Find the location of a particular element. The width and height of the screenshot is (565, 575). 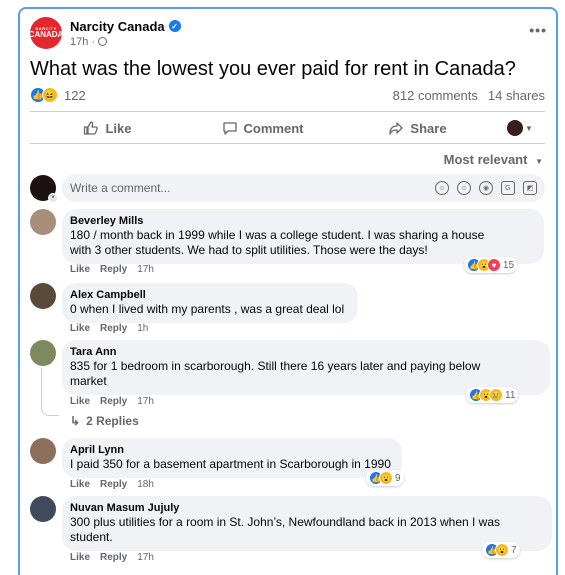

like-button-label: Like is located at coordinates (118, 128).